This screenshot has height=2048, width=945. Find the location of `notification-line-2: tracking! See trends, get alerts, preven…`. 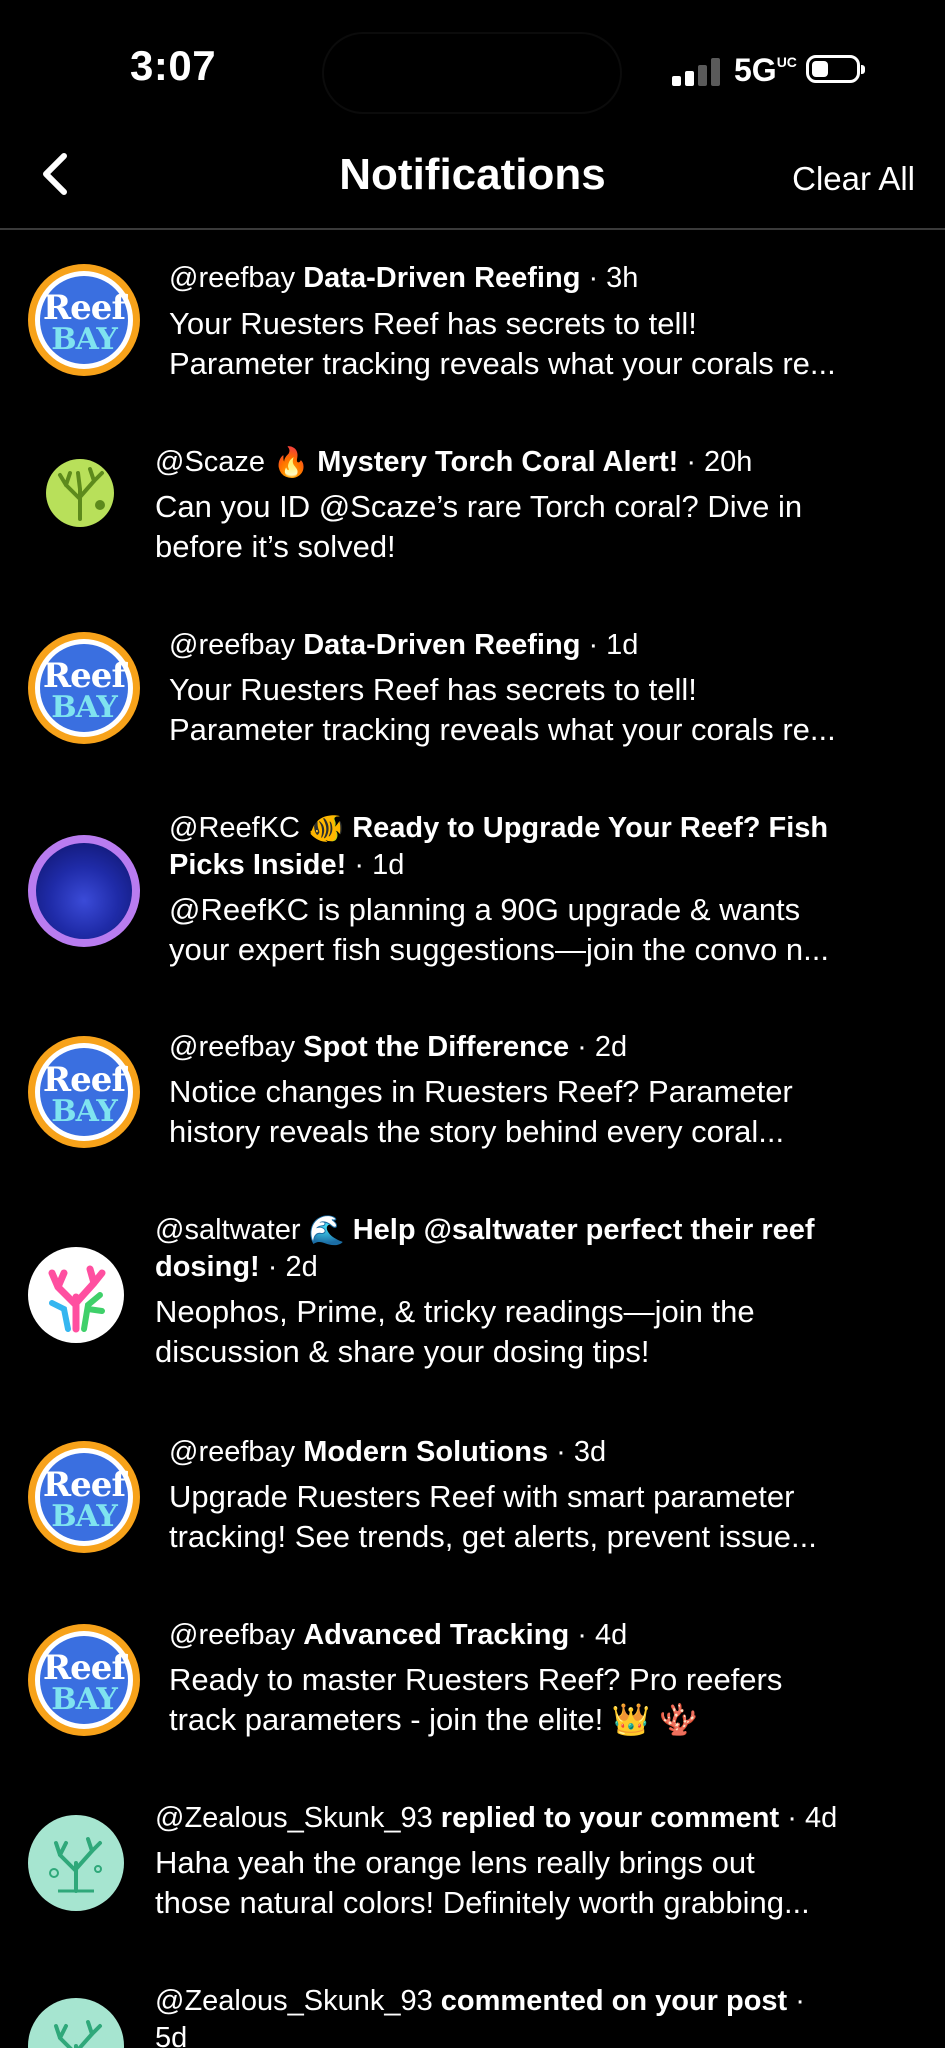

notification-line-2: tracking! See trends, get alerts, preven… is located at coordinates (493, 1536).